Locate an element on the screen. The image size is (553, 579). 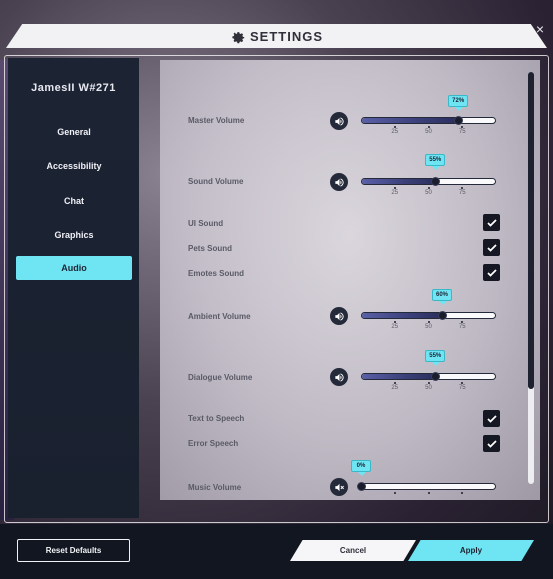
dialogue-volume-speaker is located at coordinates (339, 377).